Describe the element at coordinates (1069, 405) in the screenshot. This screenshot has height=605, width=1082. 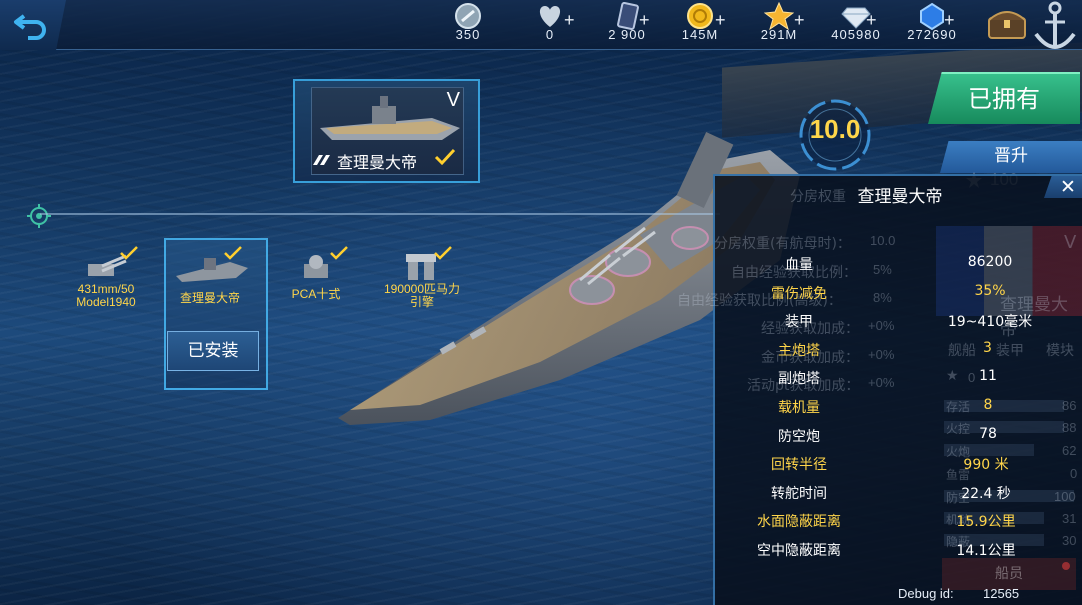
I see `ghost-text: 86` at that location.